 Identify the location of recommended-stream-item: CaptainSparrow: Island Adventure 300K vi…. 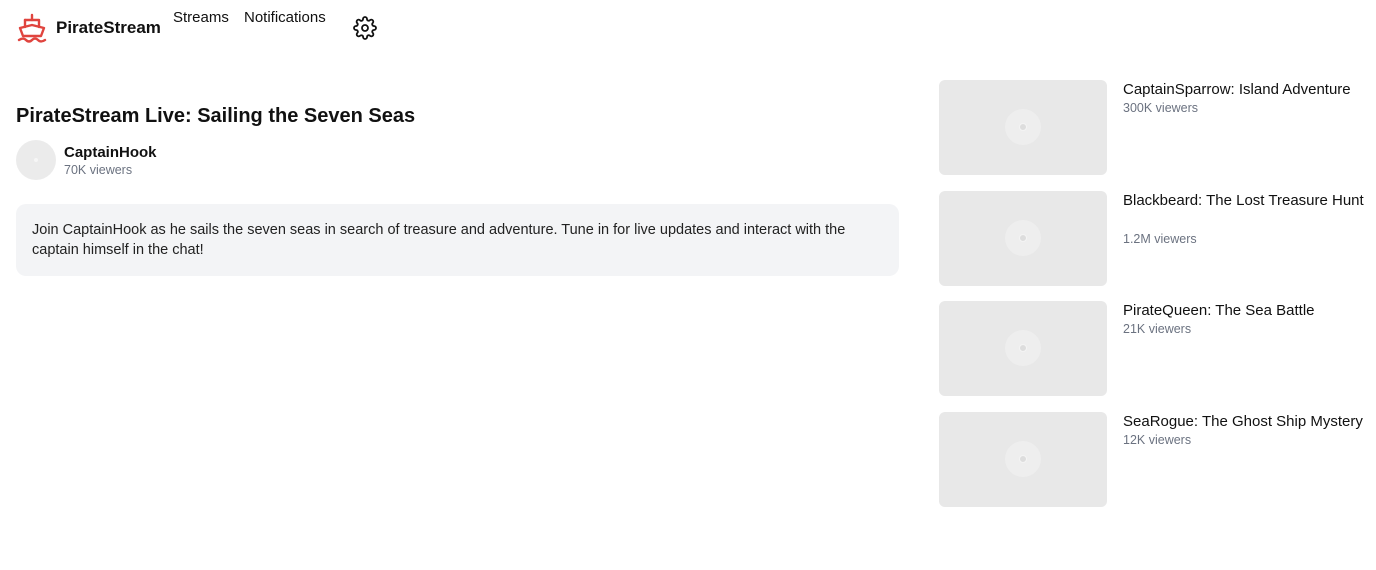
(1154, 127).